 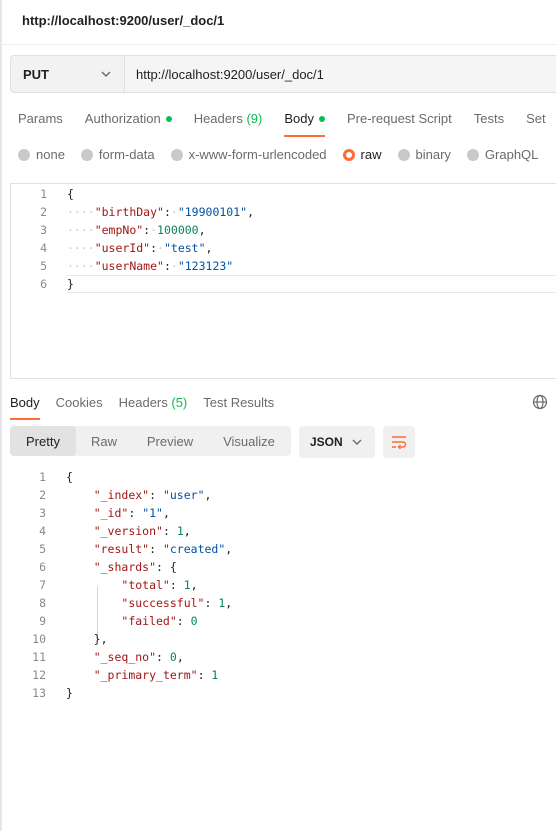 What do you see at coordinates (125, 657) in the screenshot?
I see `code-text: "_seq_no": 0,` at bounding box center [125, 657].